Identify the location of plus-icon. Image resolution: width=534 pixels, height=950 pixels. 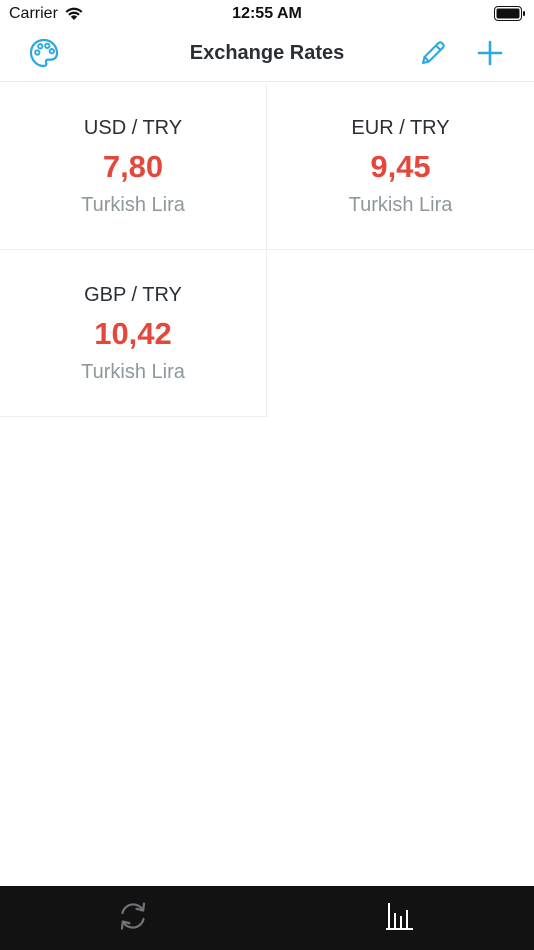
(490, 55).